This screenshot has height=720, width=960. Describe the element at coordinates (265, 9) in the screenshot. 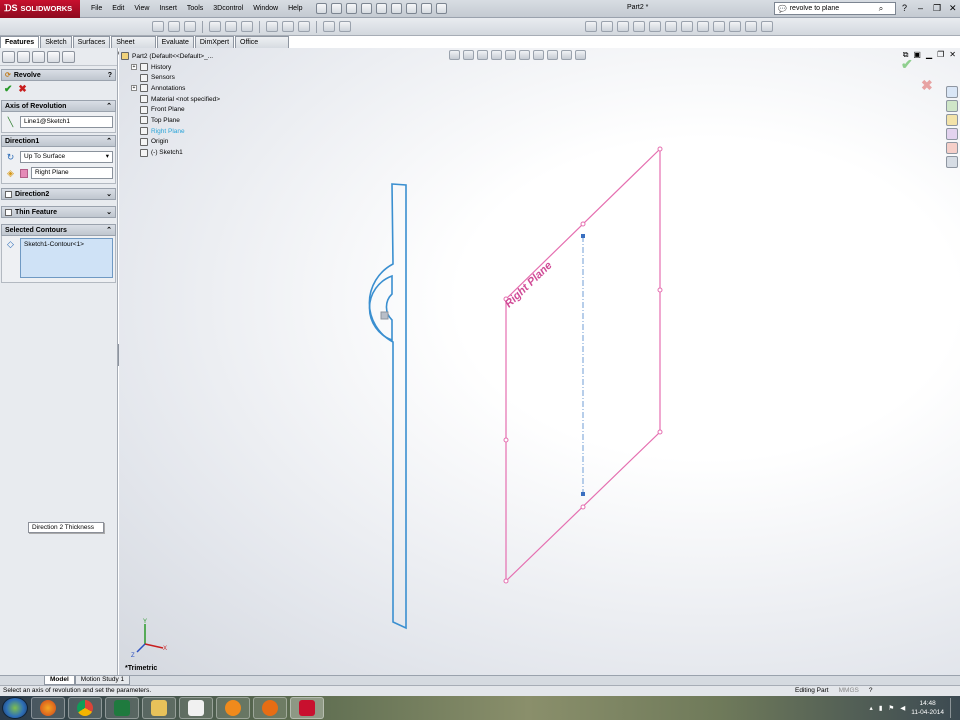

I see `menu-window: Window` at that location.